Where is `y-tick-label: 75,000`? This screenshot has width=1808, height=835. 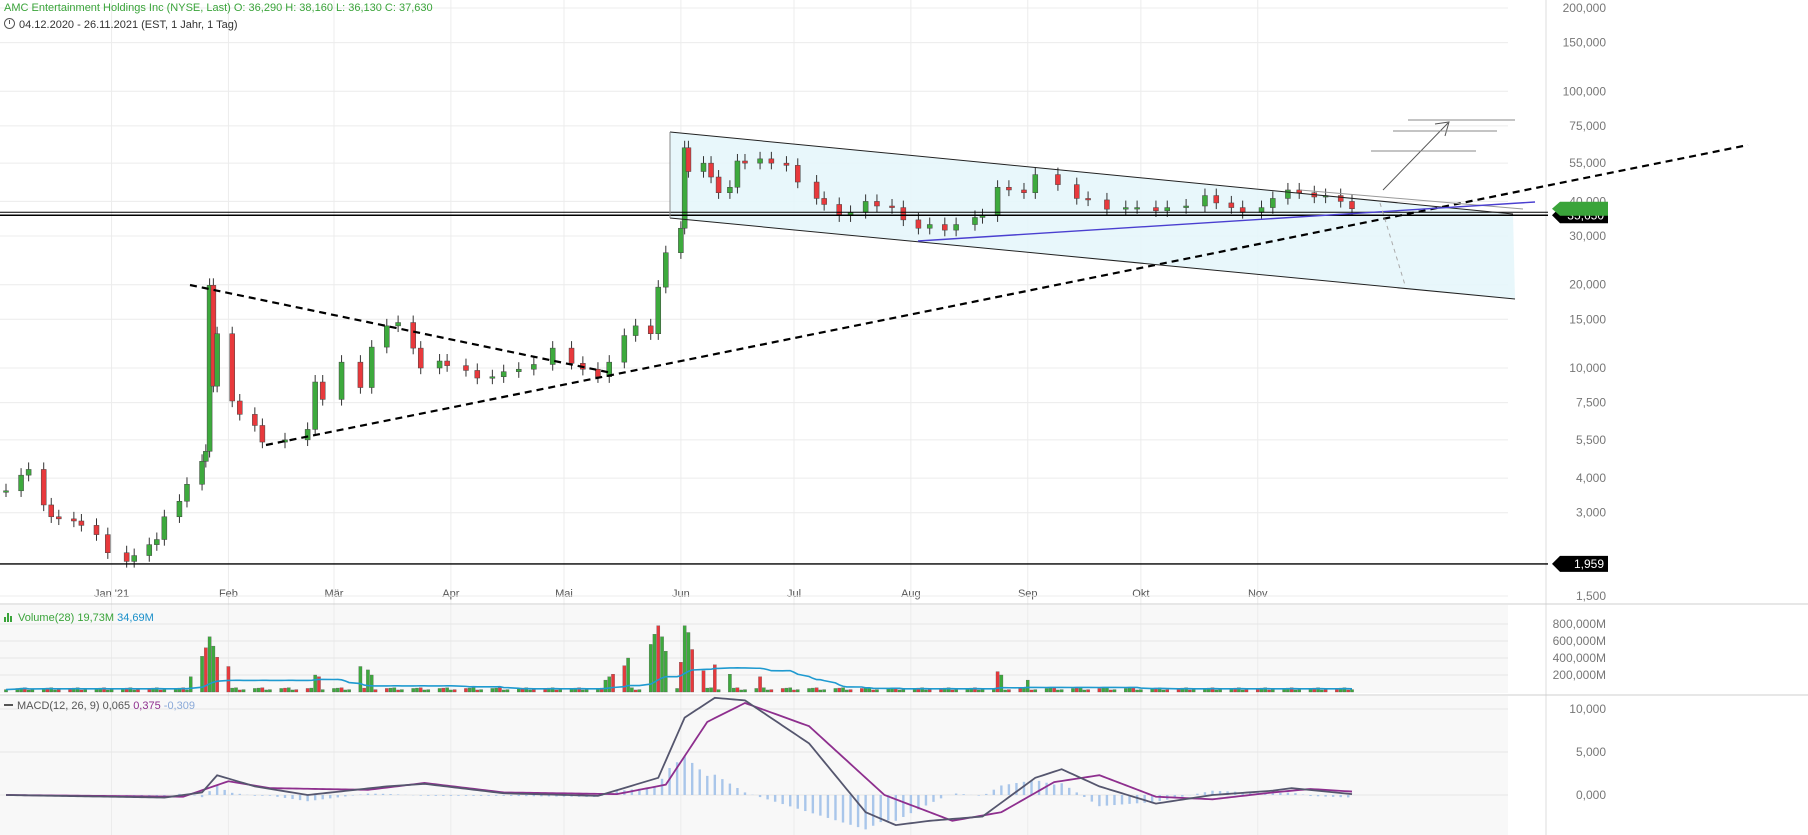
y-tick-label: 75,000 is located at coordinates (1587, 126).